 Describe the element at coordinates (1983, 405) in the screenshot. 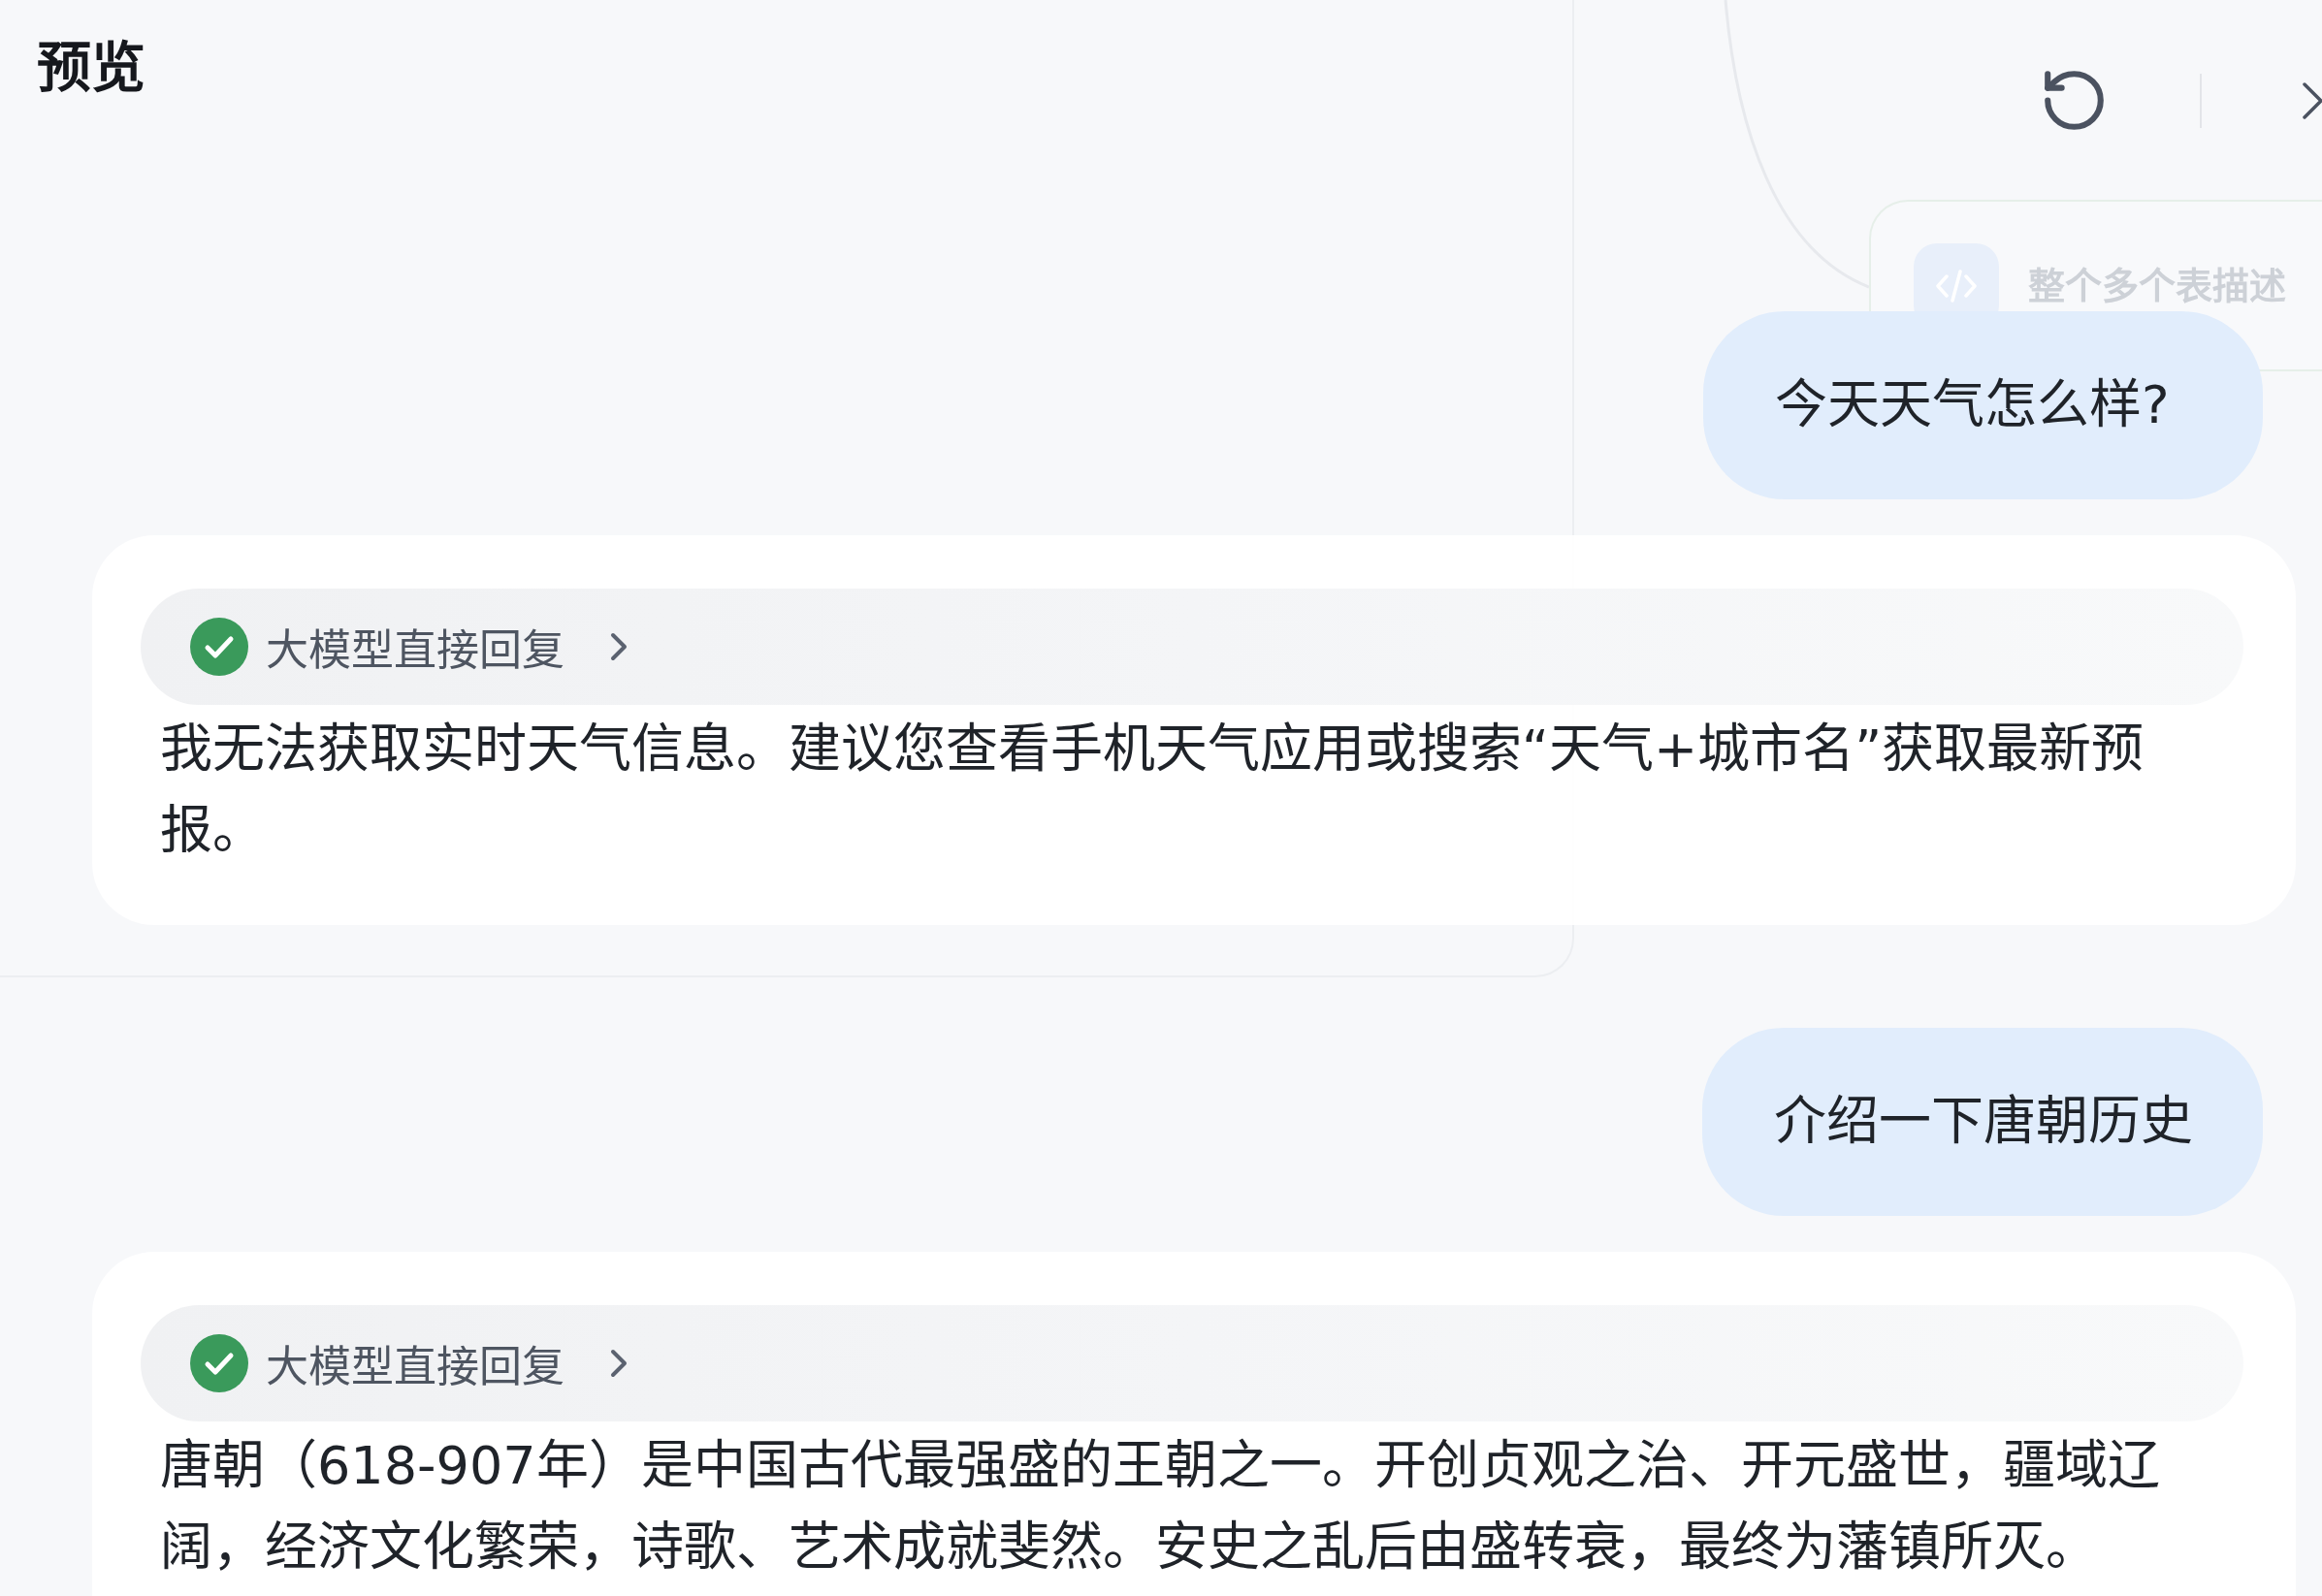

I see `user-message: 今天天气怎么样?` at that location.